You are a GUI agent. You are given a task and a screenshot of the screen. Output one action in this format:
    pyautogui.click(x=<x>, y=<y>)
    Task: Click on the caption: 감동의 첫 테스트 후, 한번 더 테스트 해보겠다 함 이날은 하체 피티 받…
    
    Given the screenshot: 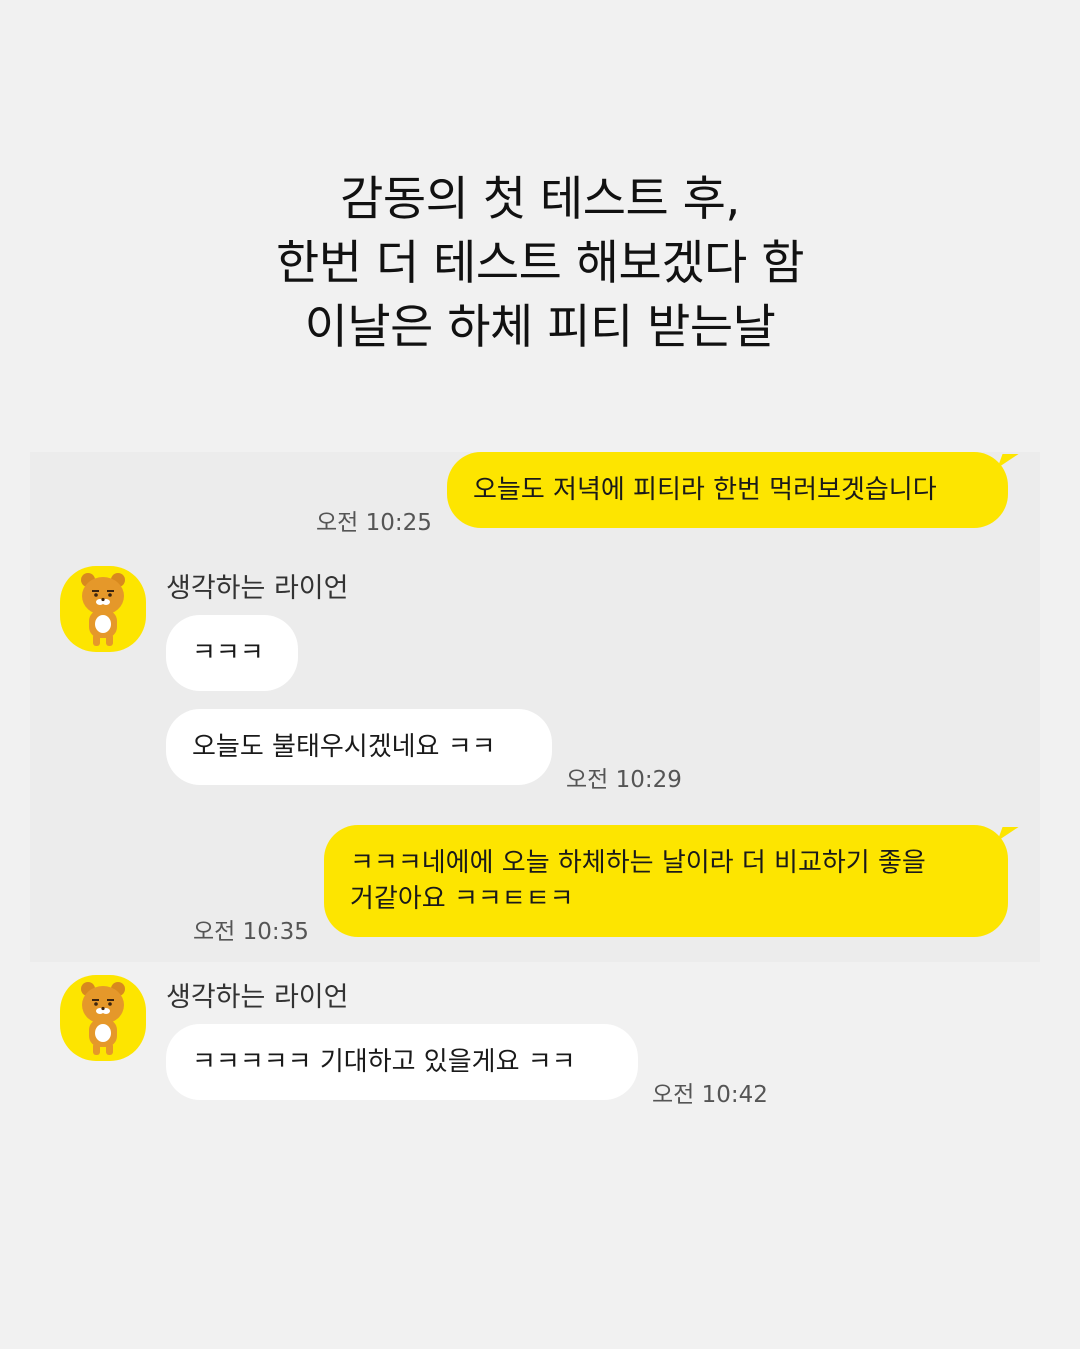 What is the action you would take?
    pyautogui.click(x=540, y=264)
    